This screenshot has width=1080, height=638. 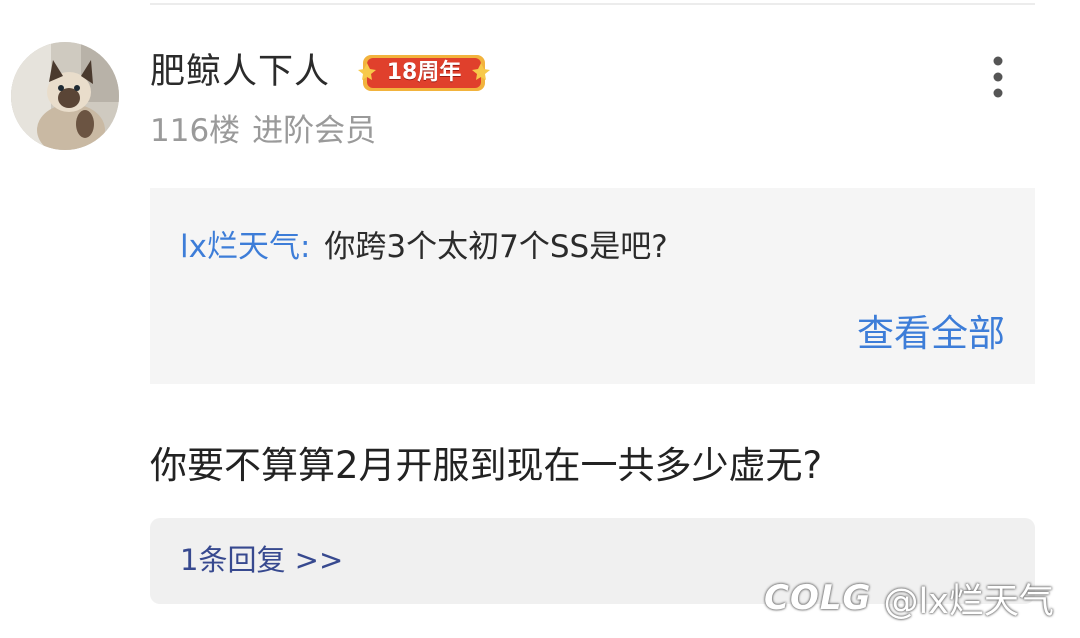 What do you see at coordinates (261, 560) in the screenshot?
I see `replies-link: 1条回复 >>` at bounding box center [261, 560].